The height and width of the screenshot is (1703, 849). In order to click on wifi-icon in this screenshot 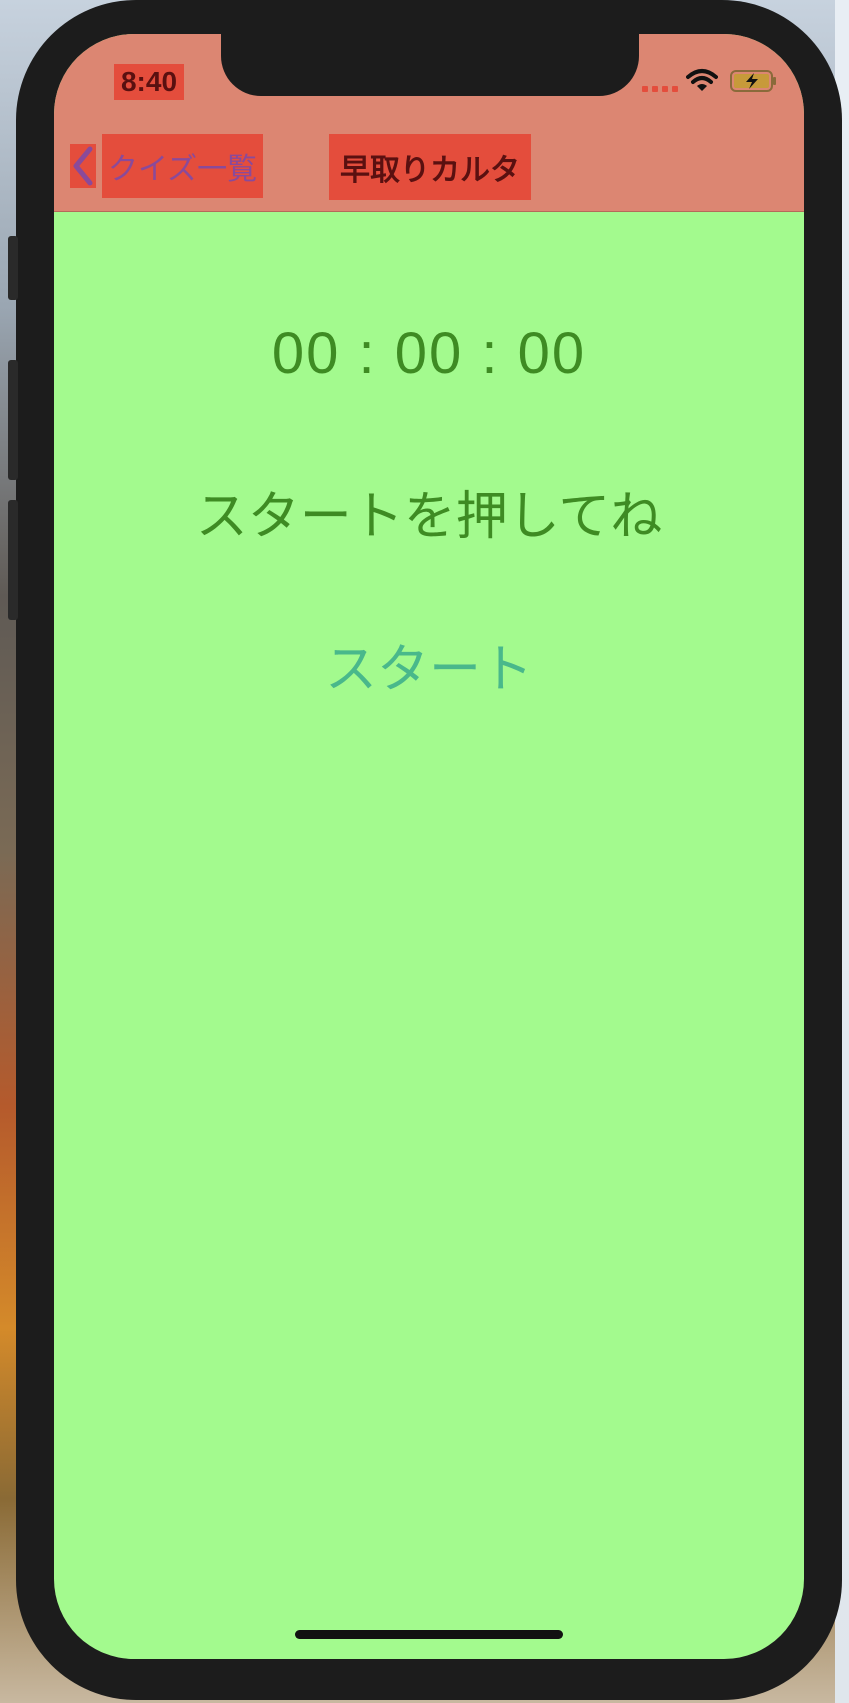, I will do `click(702, 80)`.